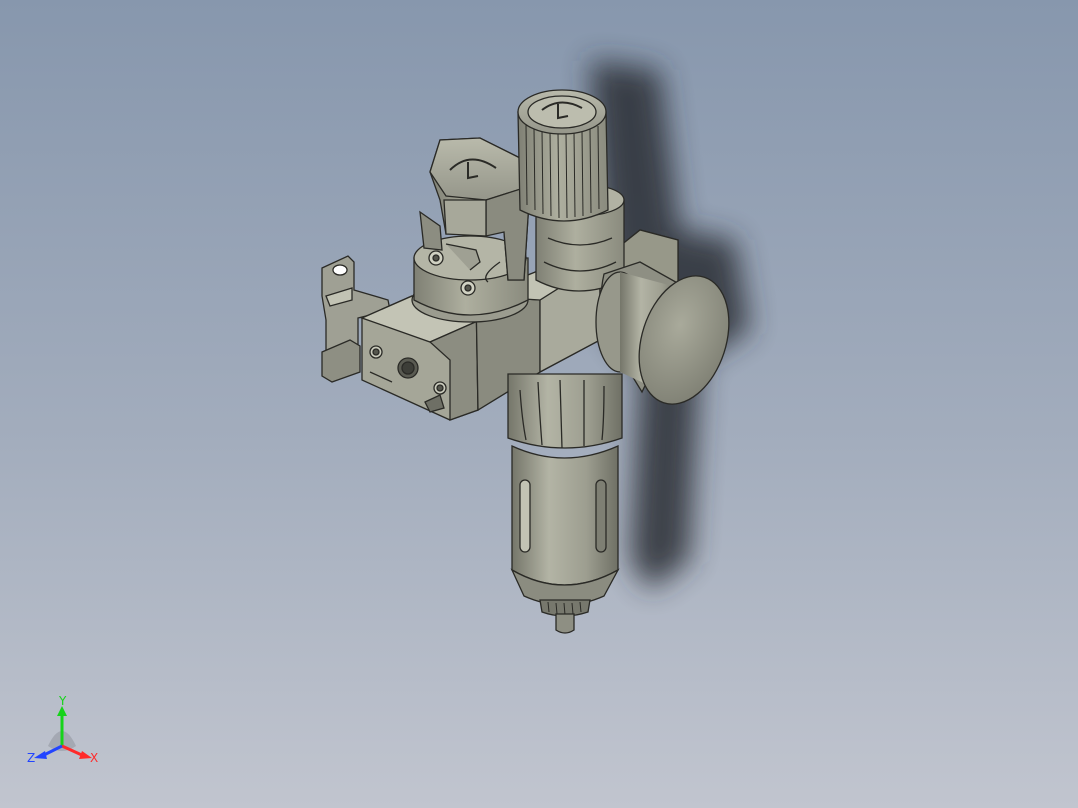 This screenshot has height=808, width=1078. What do you see at coordinates (94, 758) in the screenshot?
I see `x-axis-label: X` at bounding box center [94, 758].